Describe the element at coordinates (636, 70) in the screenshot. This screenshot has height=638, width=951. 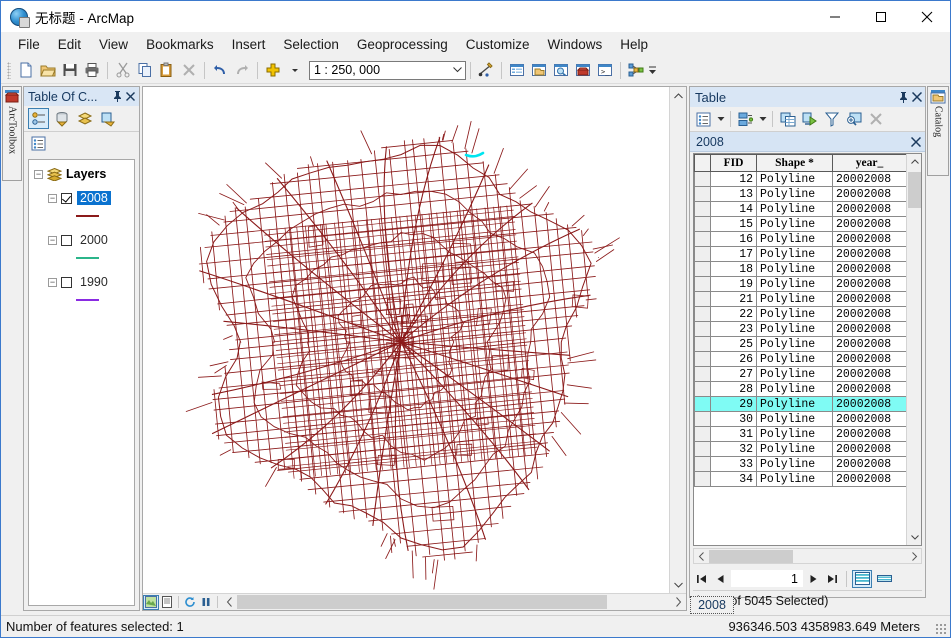
I see `model-builder-icon` at that location.